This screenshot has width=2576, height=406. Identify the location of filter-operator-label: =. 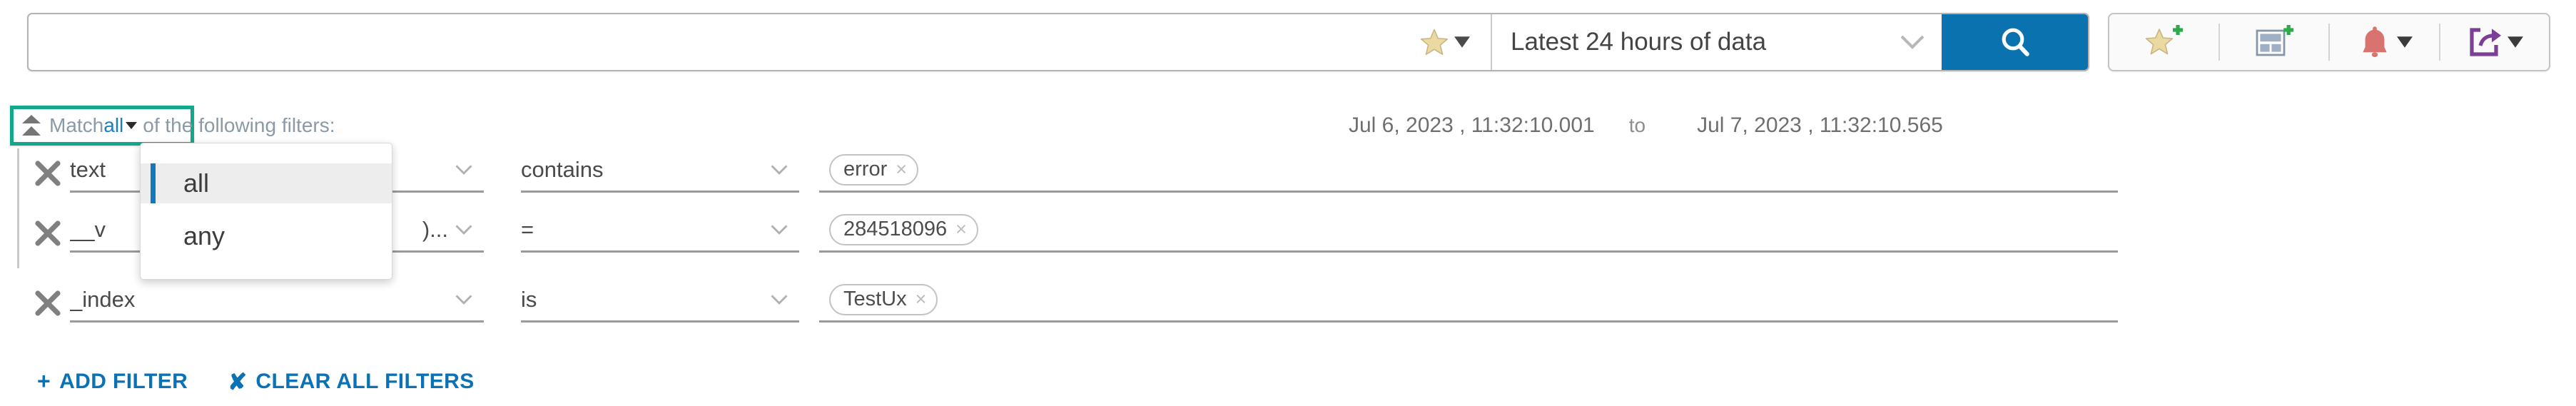
(527, 229).